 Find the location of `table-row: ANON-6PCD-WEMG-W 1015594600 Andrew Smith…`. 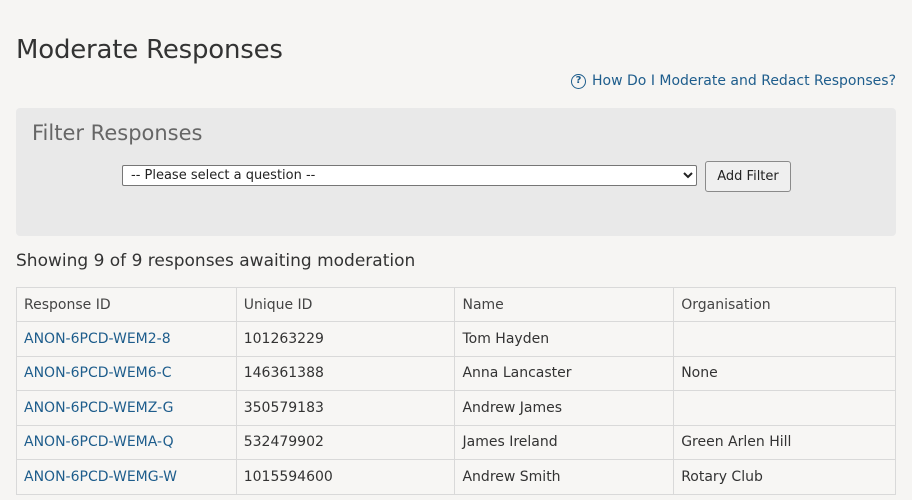

table-row: ANON-6PCD-WEMG-W 1015594600 Andrew Smith… is located at coordinates (456, 477).